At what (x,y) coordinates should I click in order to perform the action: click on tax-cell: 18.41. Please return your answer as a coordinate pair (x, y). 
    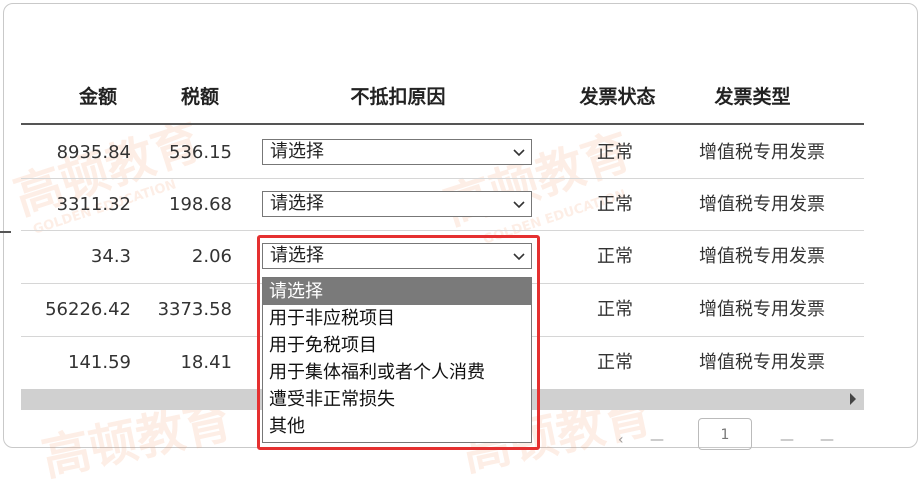
    Looking at the image, I should click on (206, 362).